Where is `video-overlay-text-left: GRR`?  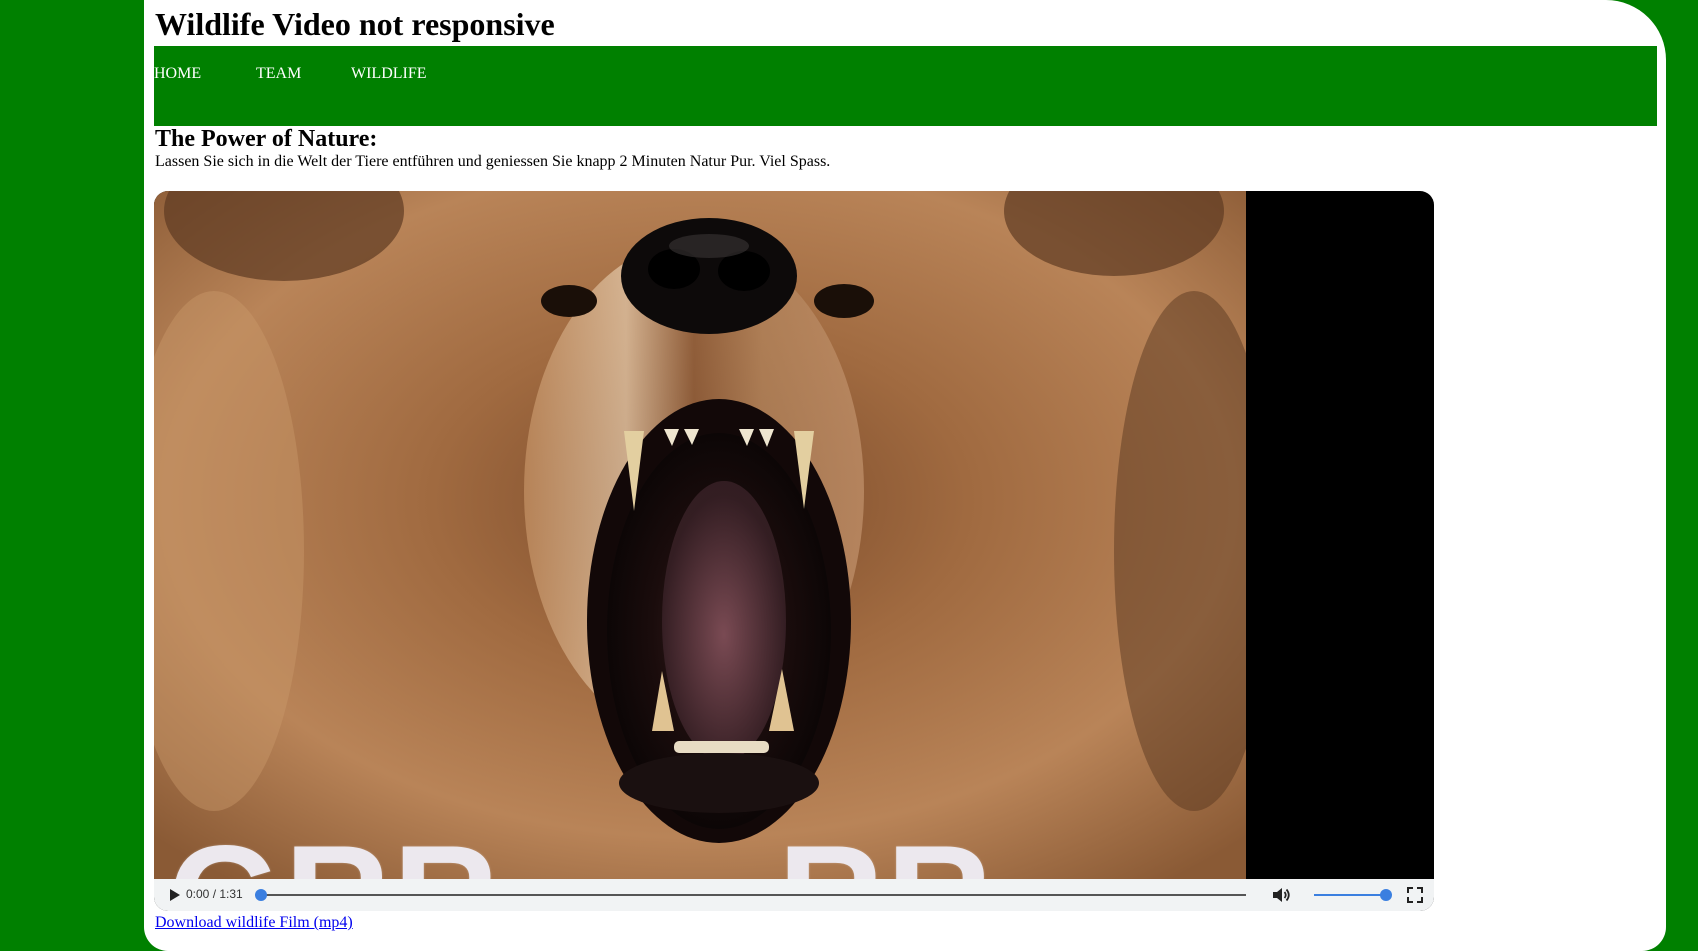
video-overlay-text-left: GRR is located at coordinates (334, 852).